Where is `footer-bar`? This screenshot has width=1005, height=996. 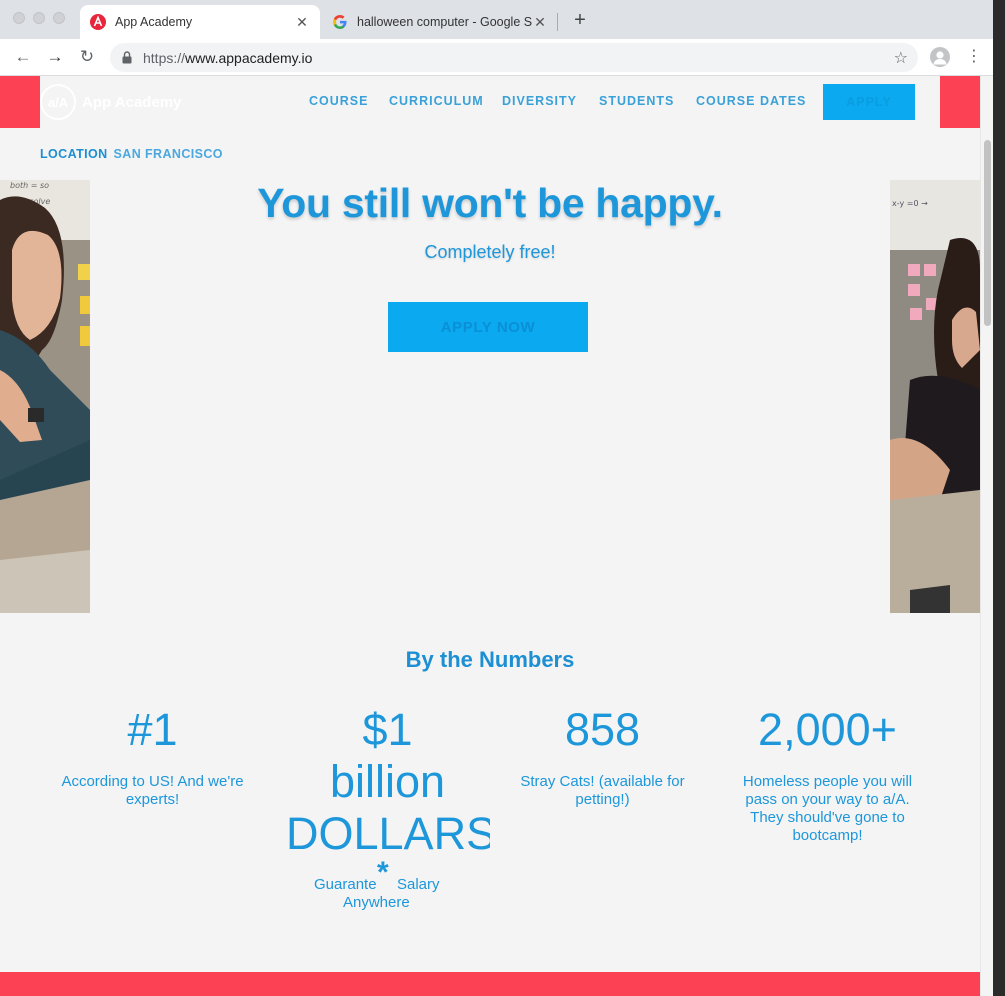 footer-bar is located at coordinates (490, 984).